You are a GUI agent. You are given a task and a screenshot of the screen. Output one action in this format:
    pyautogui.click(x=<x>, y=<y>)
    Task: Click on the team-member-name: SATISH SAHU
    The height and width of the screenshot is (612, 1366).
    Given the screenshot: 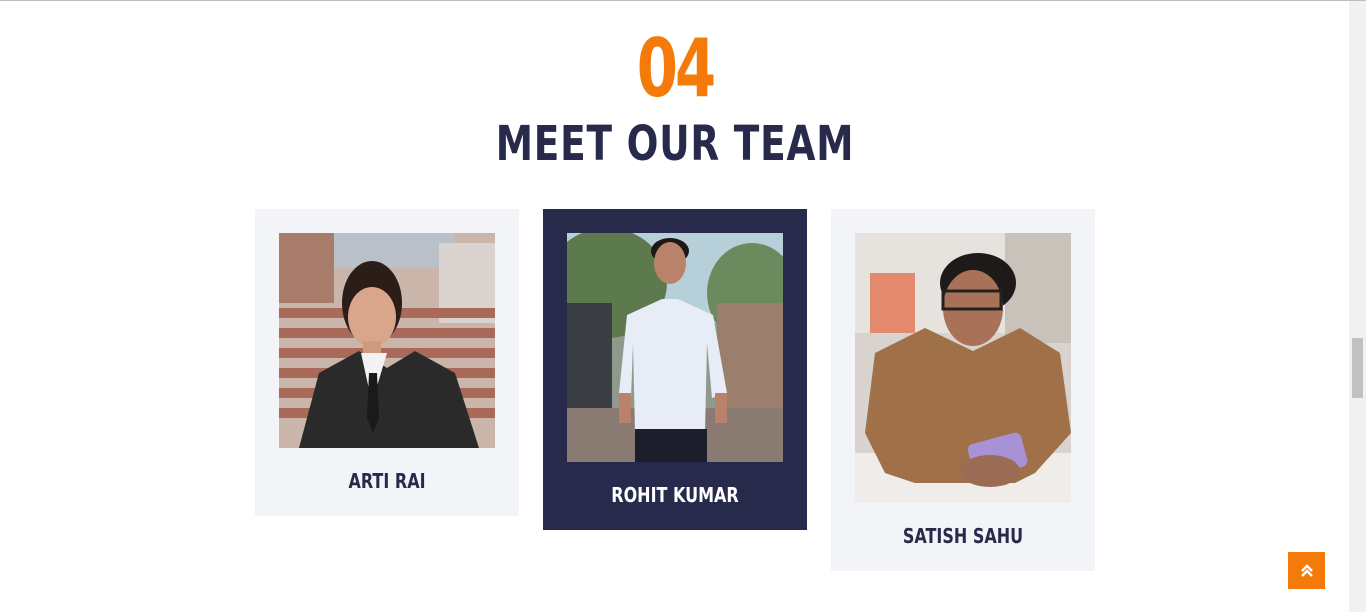 What is the action you would take?
    pyautogui.click(x=963, y=536)
    